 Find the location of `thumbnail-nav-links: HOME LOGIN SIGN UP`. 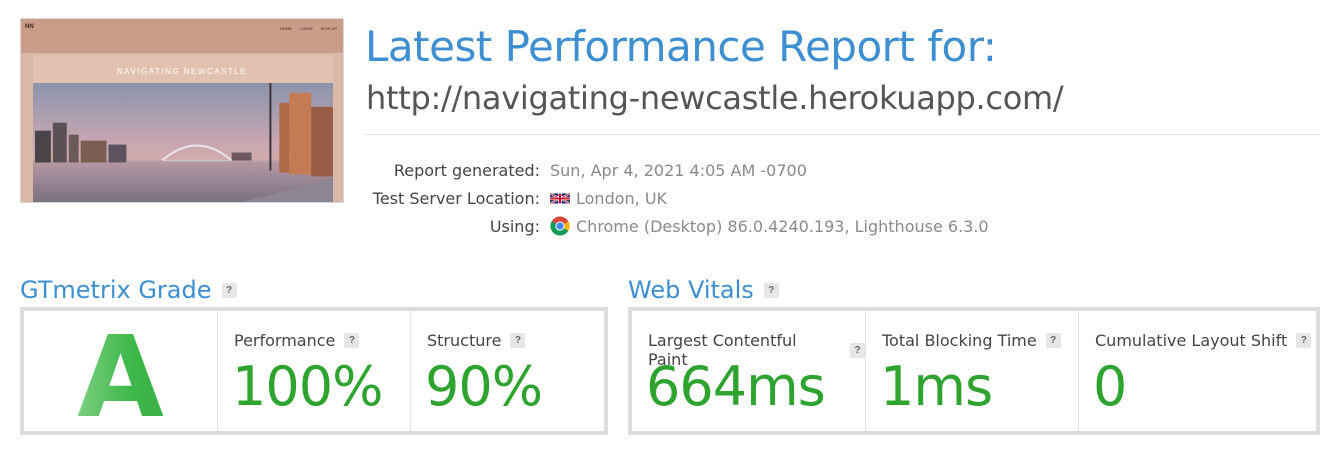

thumbnail-nav-links: HOME LOGIN SIGN UP is located at coordinates (308, 28).